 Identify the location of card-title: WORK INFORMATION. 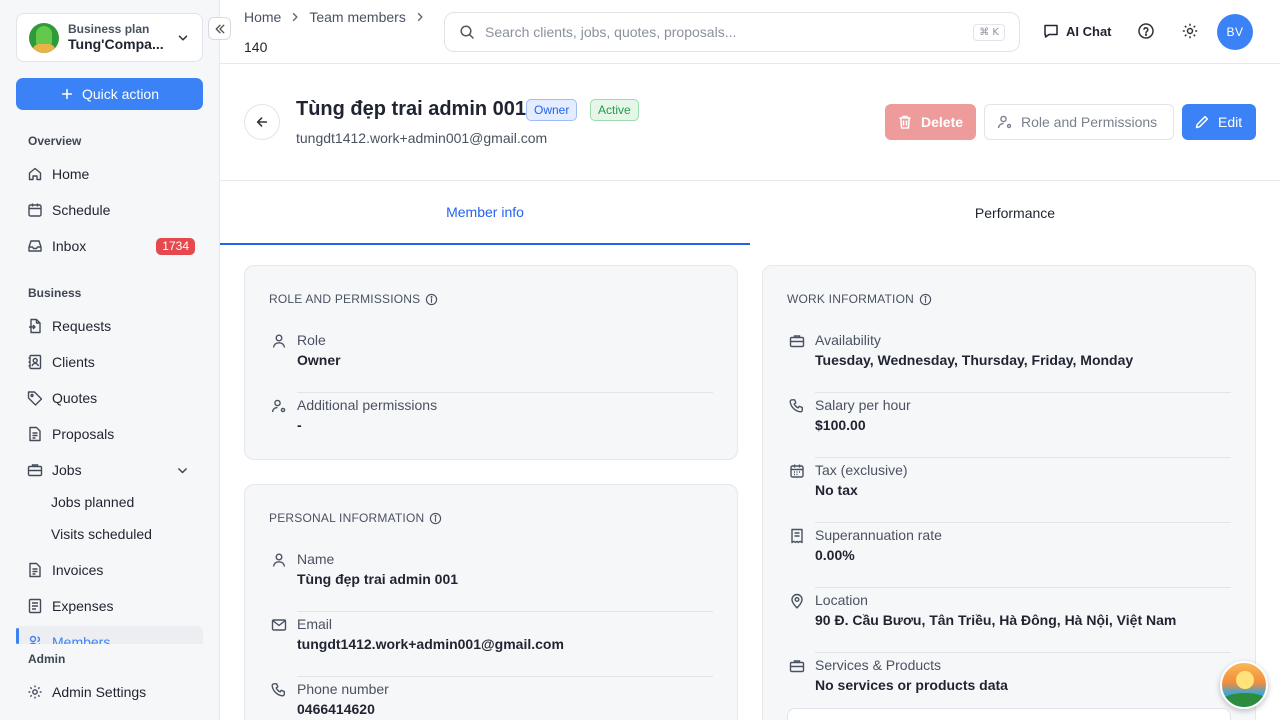
(859, 299).